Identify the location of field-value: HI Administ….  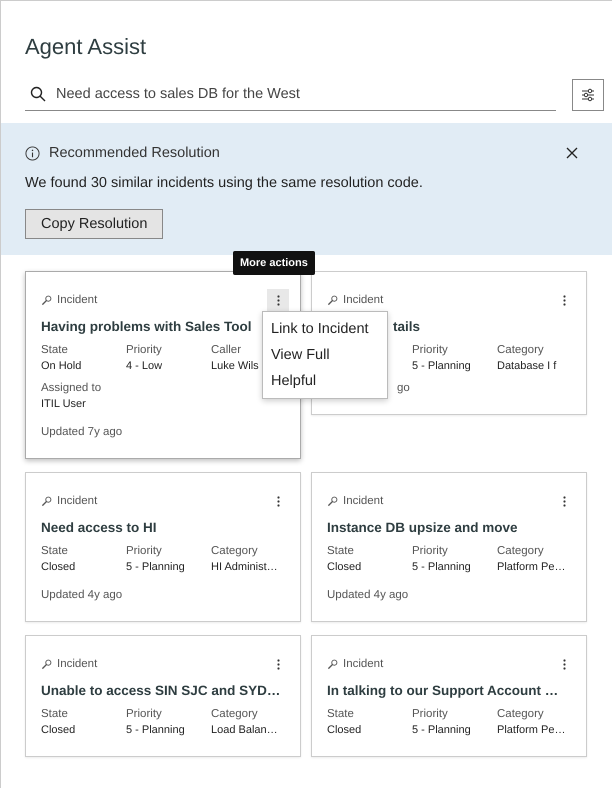
(244, 567).